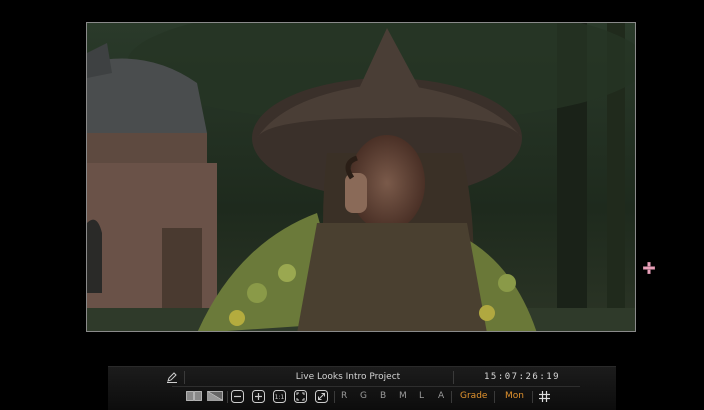  I want to click on channel-a-button: A, so click(441, 396).